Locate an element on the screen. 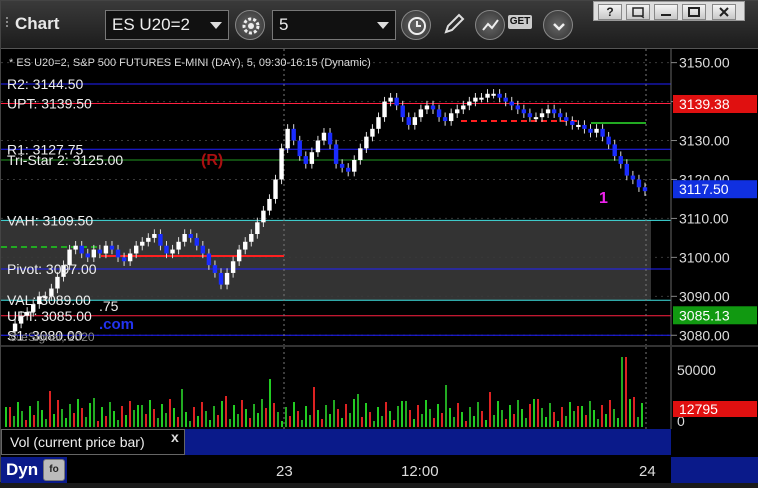  symbol-select: ES U20=2 is located at coordinates (167, 25).